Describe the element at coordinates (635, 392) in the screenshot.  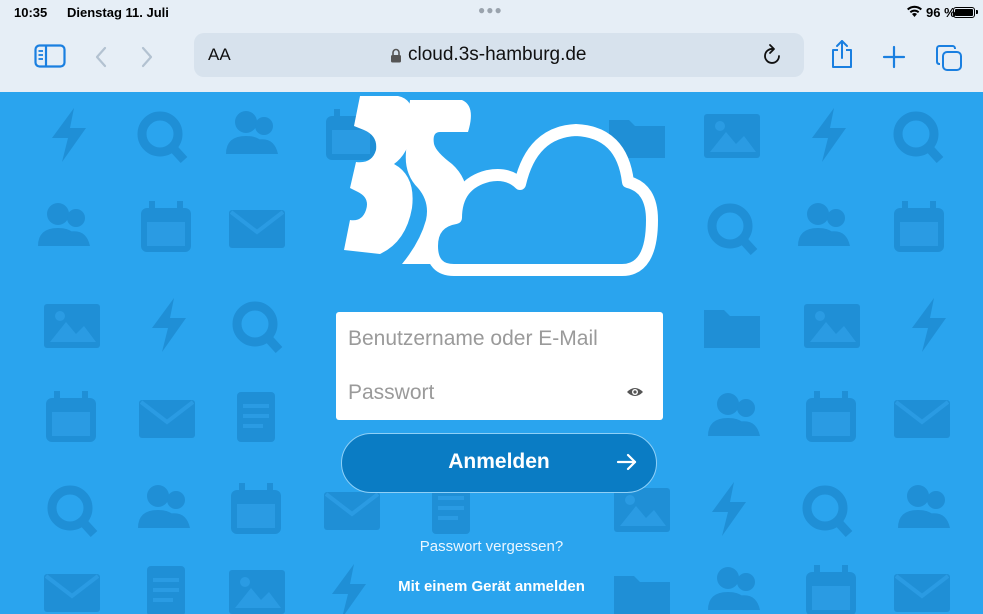
I see `show-password-eye-icon` at that location.